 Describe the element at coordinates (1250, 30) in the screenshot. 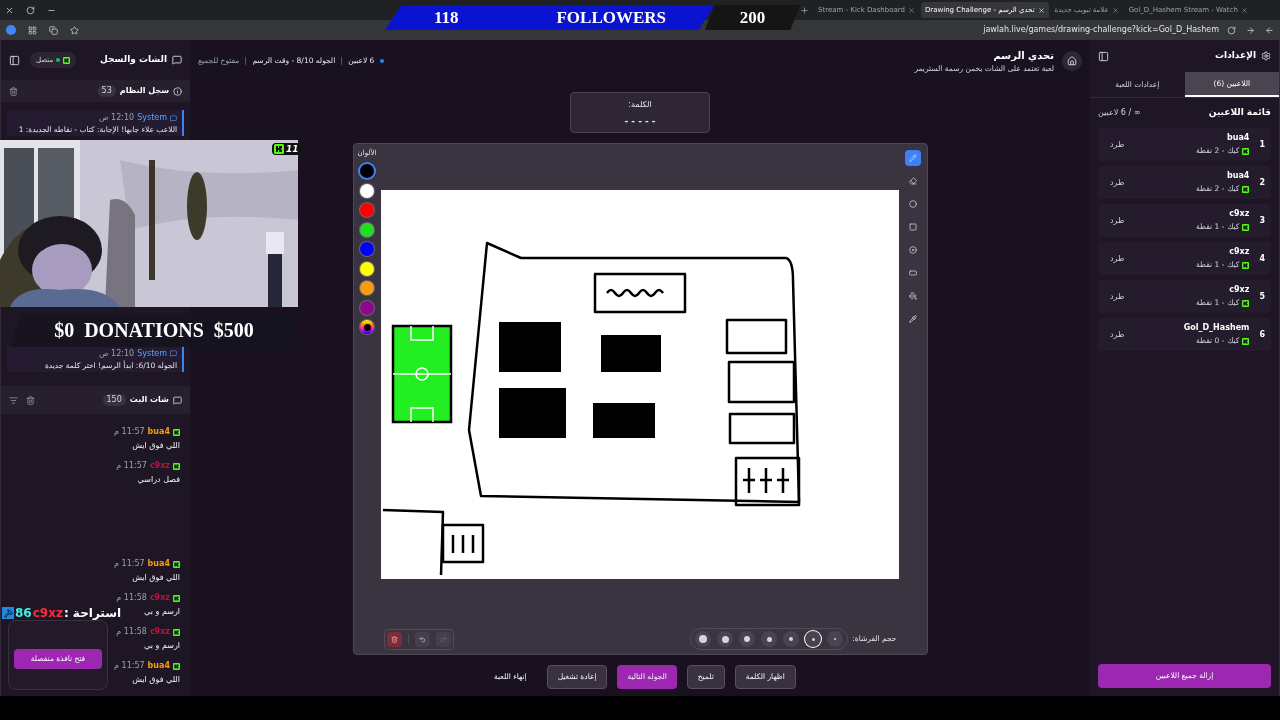

I see `forward-icon` at that location.